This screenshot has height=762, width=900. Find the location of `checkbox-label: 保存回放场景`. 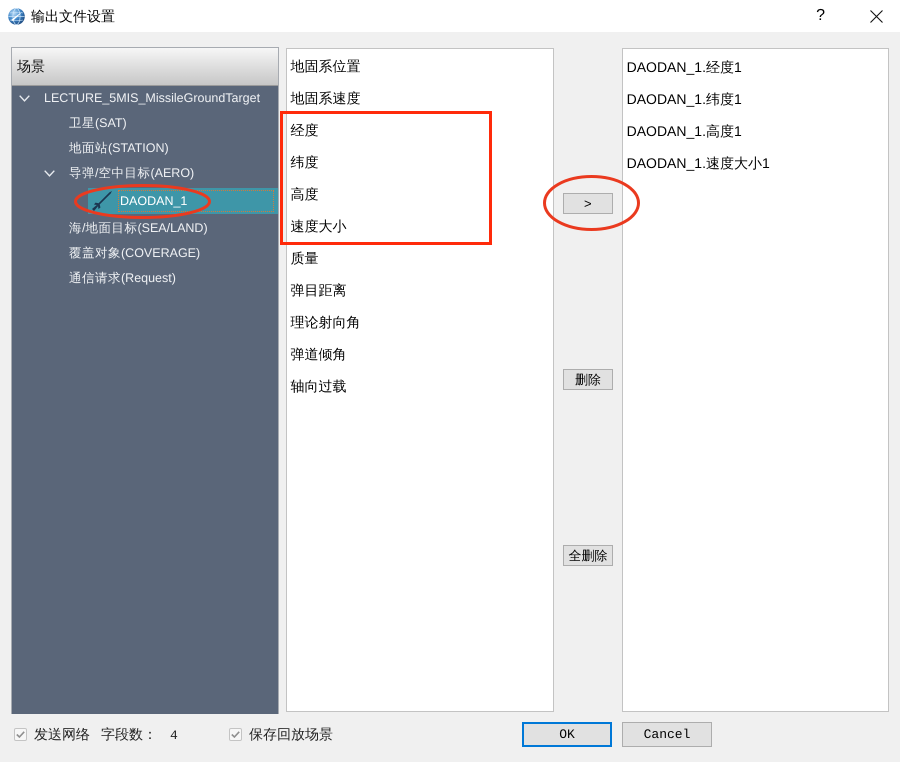

checkbox-label: 保存回放场景 is located at coordinates (291, 734).